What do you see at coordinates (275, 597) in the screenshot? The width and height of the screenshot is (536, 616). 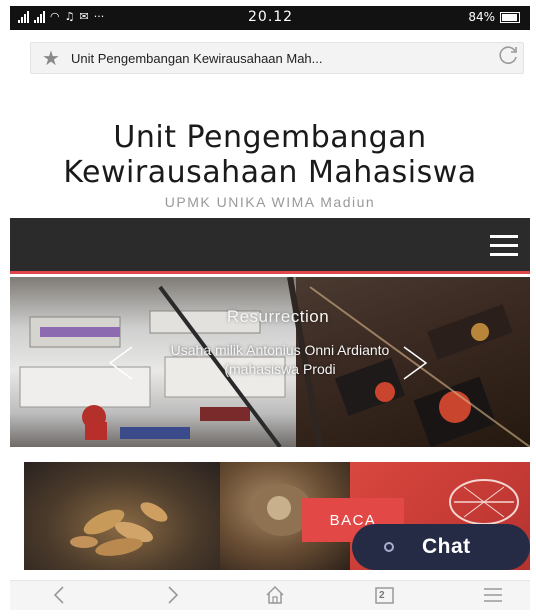 I see `home-icon` at bounding box center [275, 597].